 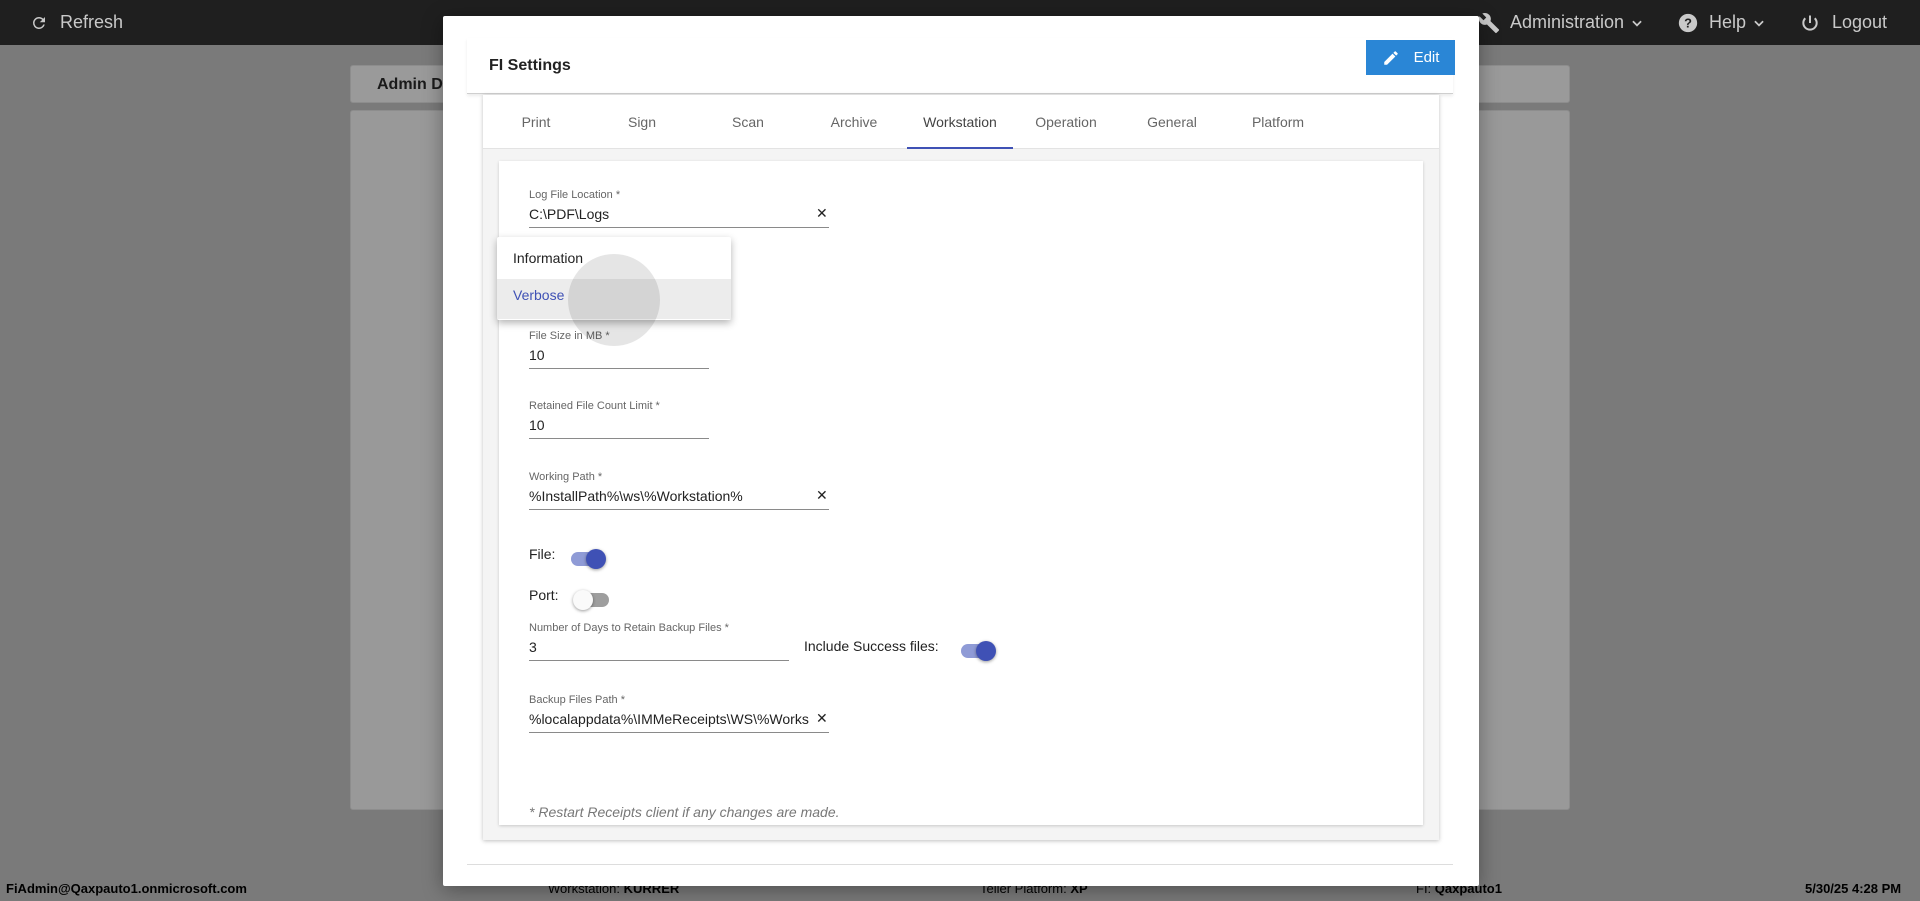 What do you see at coordinates (1278, 122) in the screenshot?
I see `tab-platform: Platform` at bounding box center [1278, 122].